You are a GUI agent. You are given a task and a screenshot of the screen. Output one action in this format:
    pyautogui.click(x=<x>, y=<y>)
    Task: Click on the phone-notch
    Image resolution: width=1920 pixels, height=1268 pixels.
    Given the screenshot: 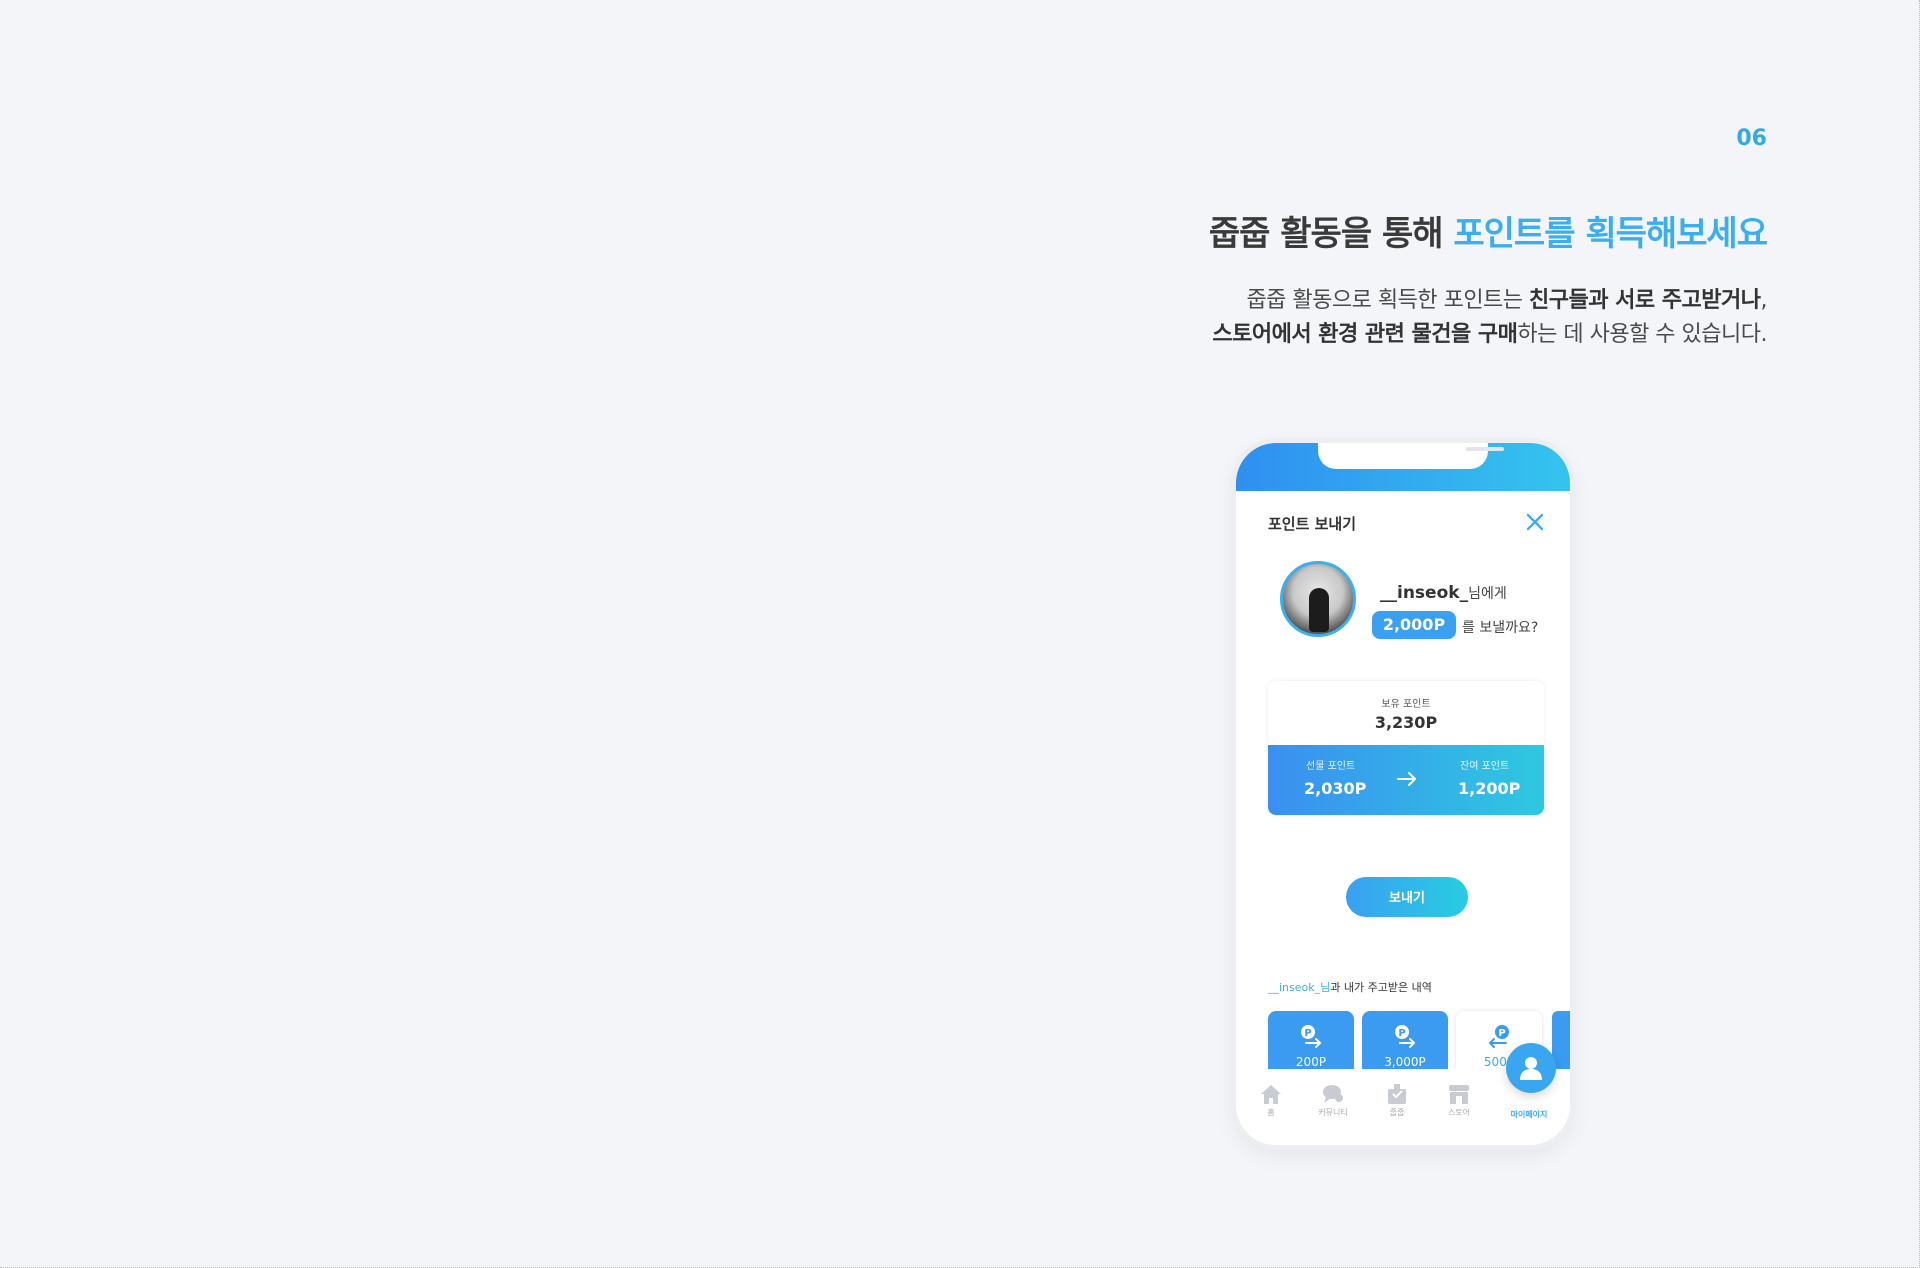 What is the action you would take?
    pyautogui.click(x=1411, y=456)
    